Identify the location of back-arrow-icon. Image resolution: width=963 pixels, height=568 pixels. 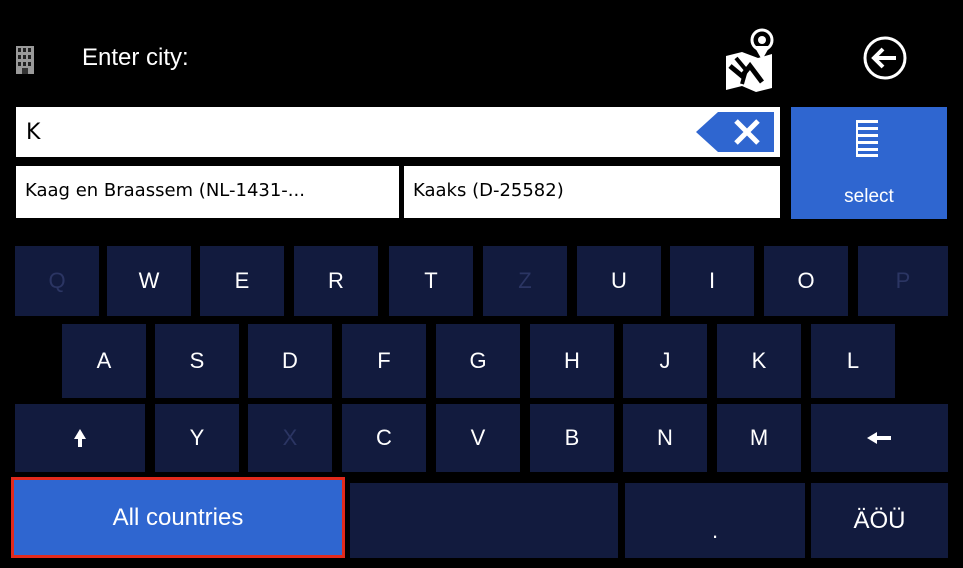
(885, 58).